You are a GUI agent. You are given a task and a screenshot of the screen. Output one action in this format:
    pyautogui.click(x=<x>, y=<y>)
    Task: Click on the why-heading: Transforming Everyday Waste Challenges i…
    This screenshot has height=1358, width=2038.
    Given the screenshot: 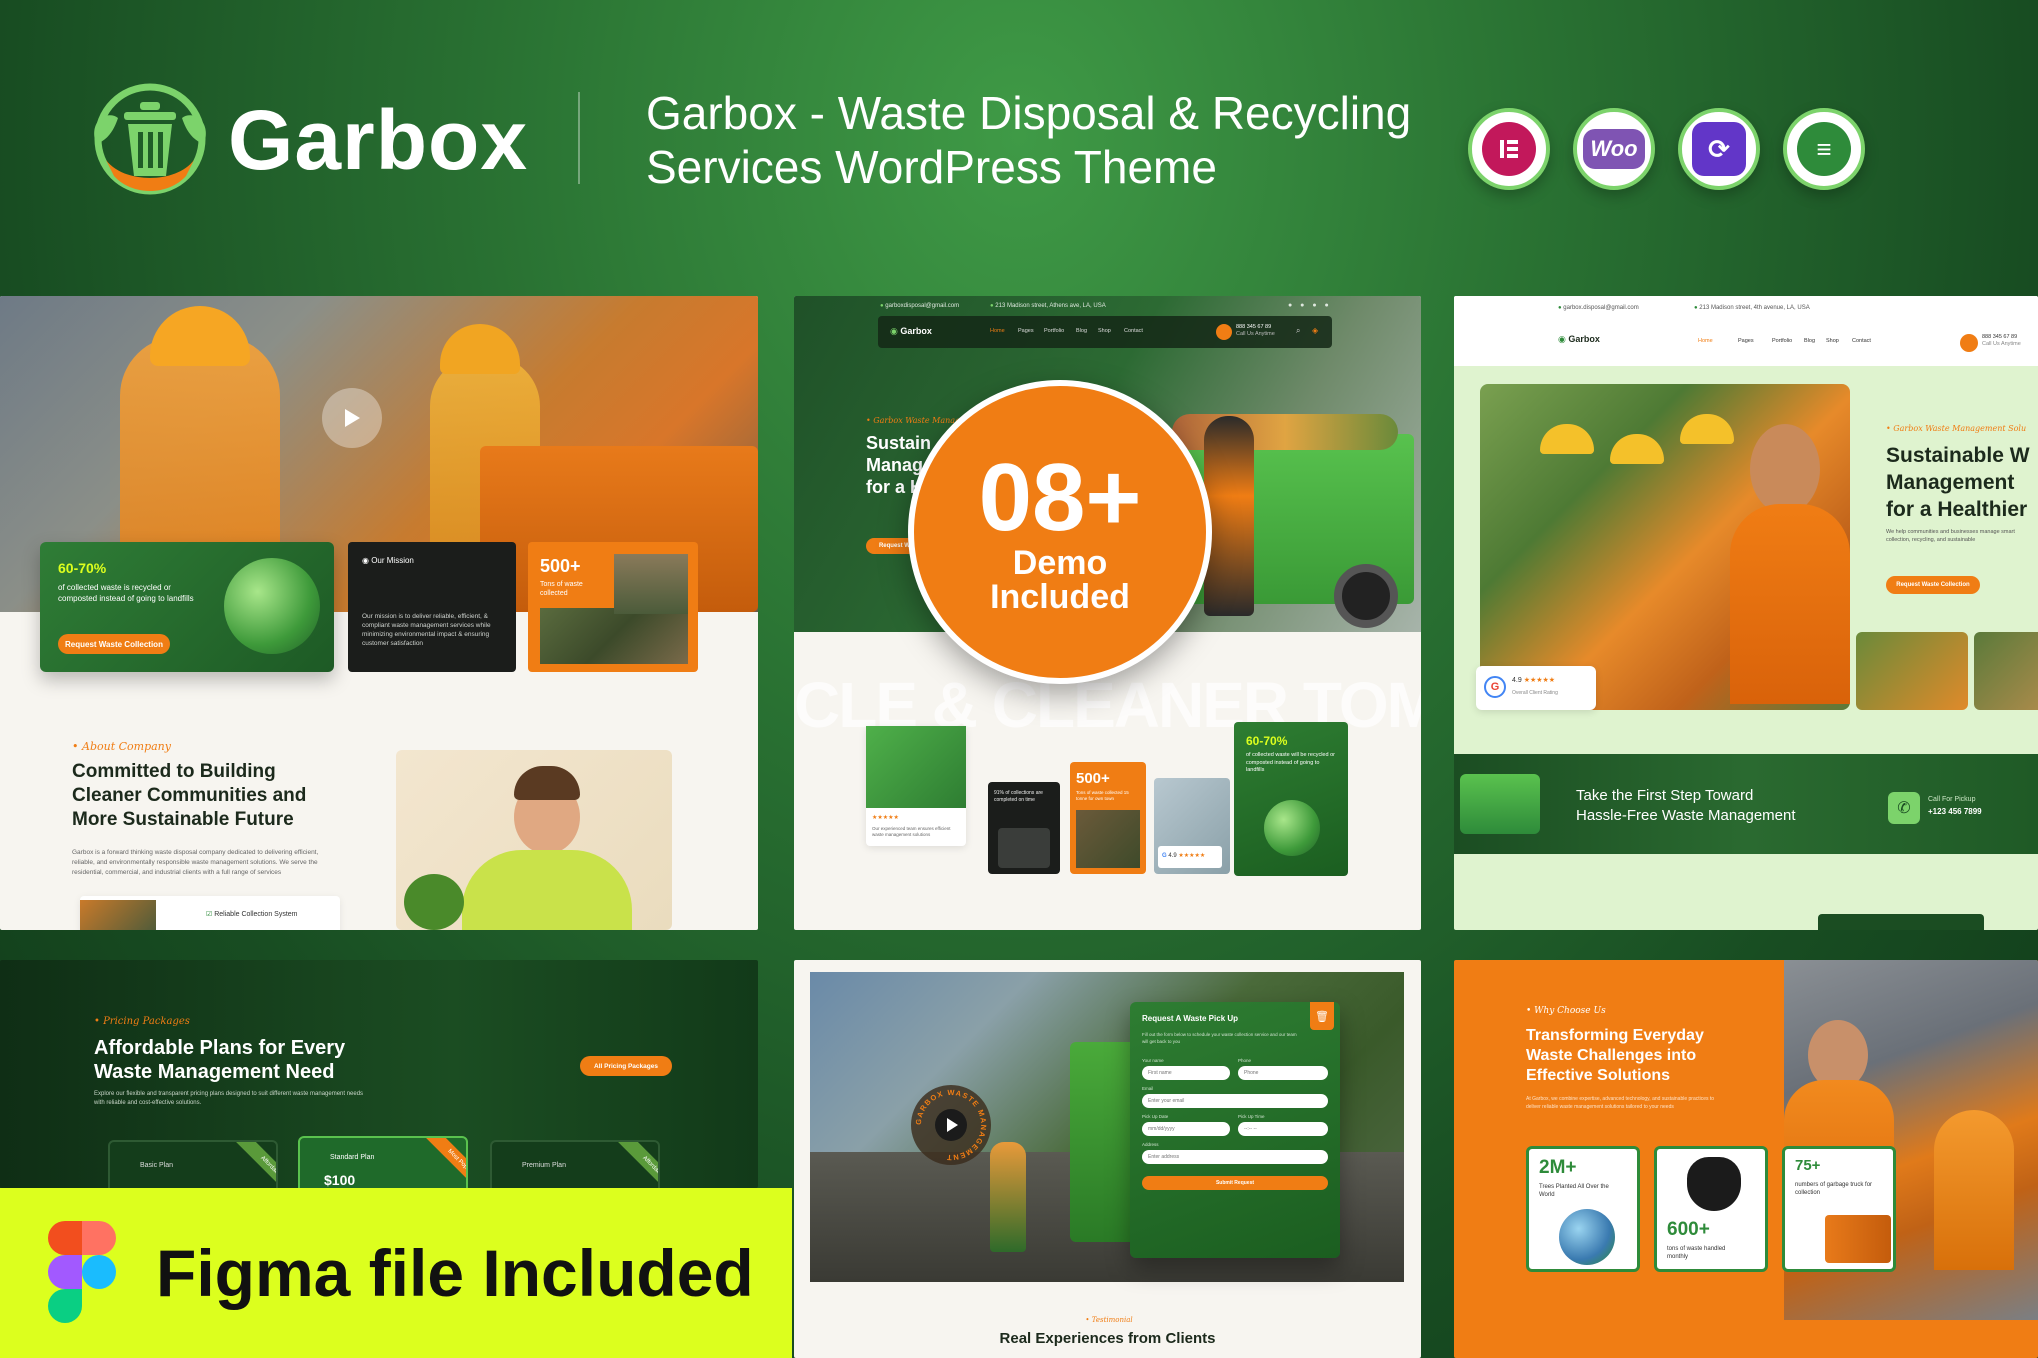 What is the action you would take?
    pyautogui.click(x=1615, y=1055)
    